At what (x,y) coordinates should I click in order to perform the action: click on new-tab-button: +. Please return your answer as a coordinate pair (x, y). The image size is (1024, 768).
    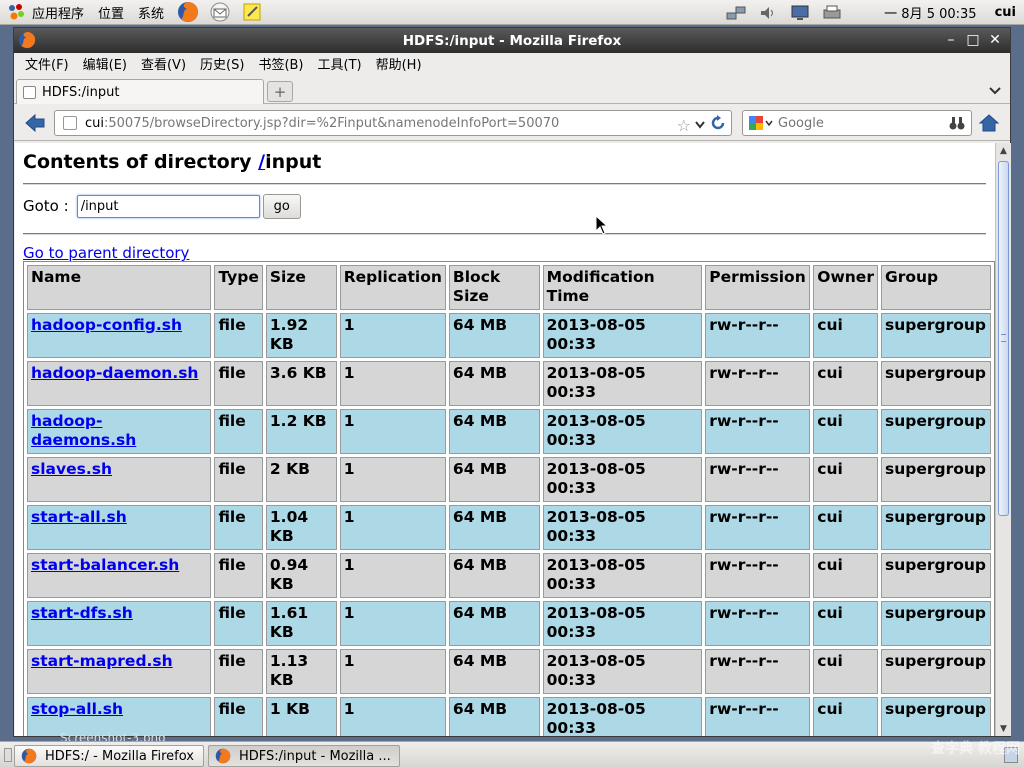
    Looking at the image, I should click on (280, 91).